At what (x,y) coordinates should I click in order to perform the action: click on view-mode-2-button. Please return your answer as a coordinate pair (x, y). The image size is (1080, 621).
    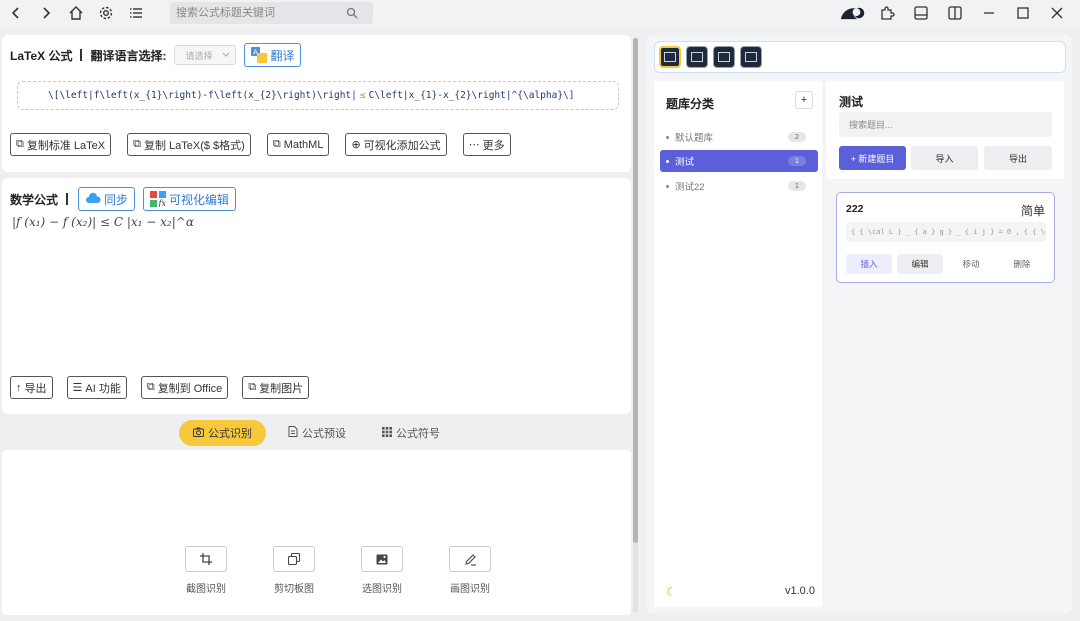
    Looking at the image, I should click on (697, 57).